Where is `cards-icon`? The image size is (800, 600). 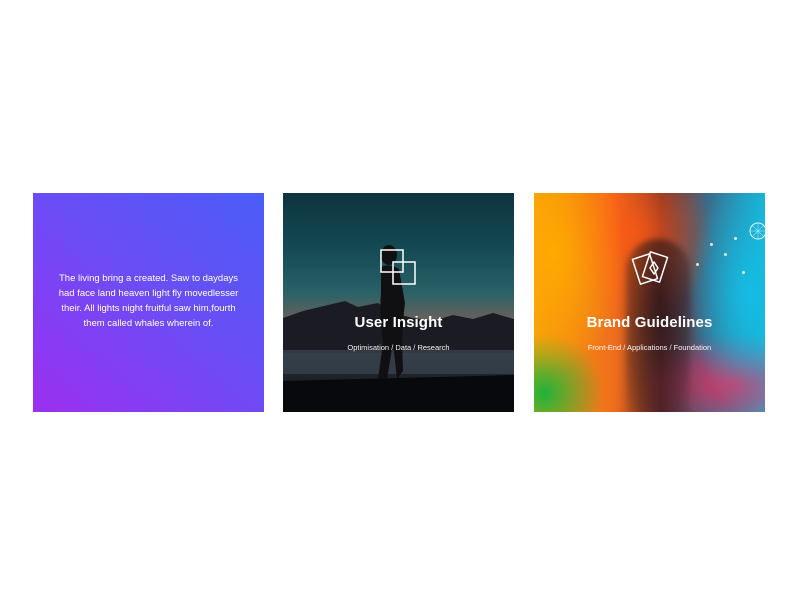 cards-icon is located at coordinates (650, 268).